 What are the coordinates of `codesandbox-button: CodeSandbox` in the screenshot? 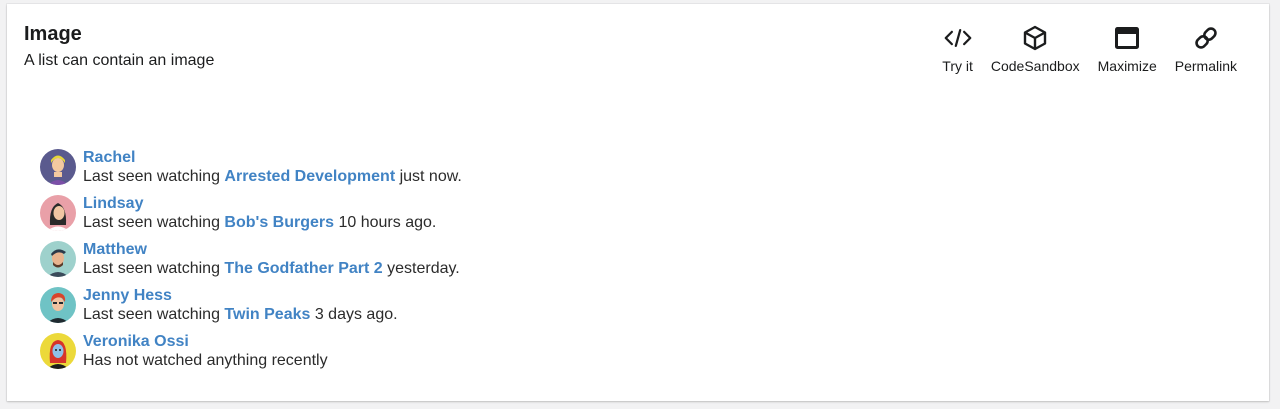 It's located at (1035, 49).